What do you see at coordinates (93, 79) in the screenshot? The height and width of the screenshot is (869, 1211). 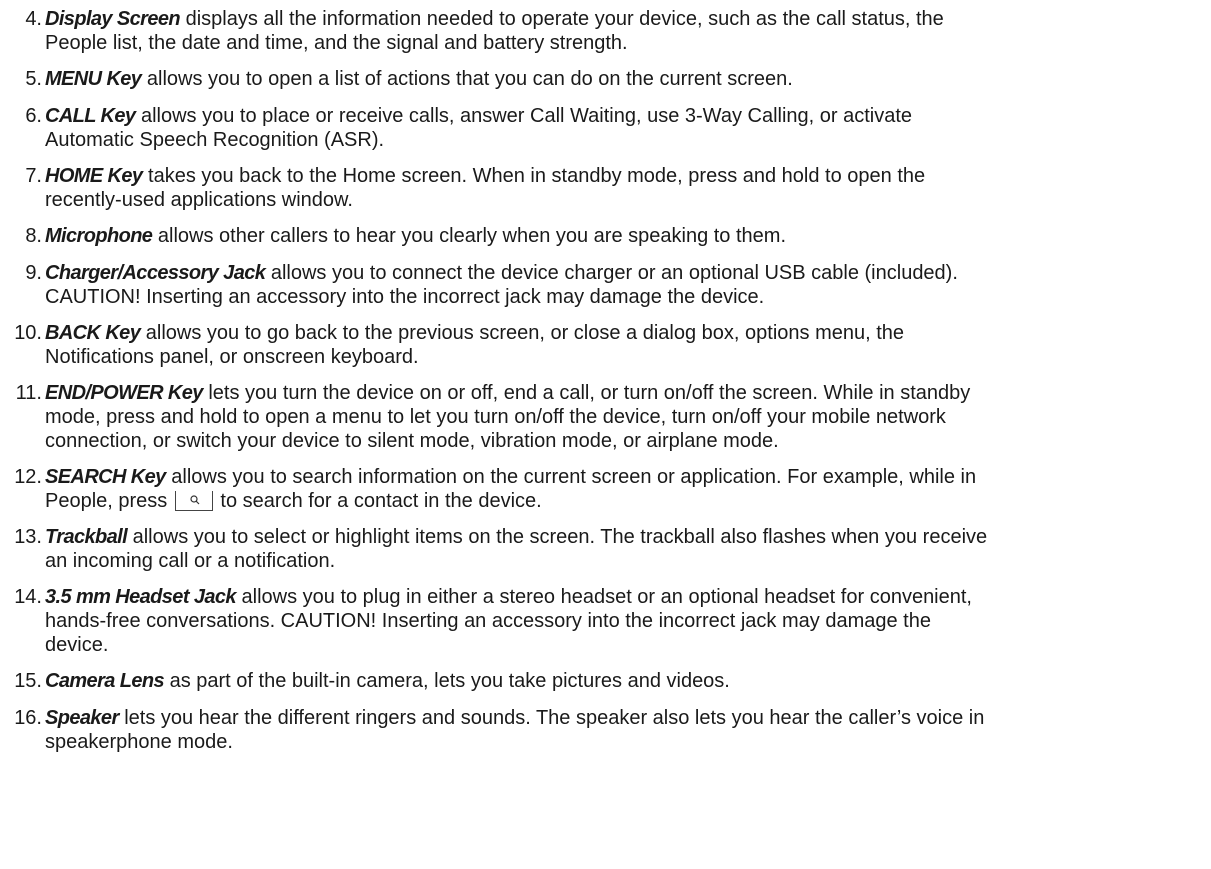 I see `item-term: MENU Key` at bounding box center [93, 79].